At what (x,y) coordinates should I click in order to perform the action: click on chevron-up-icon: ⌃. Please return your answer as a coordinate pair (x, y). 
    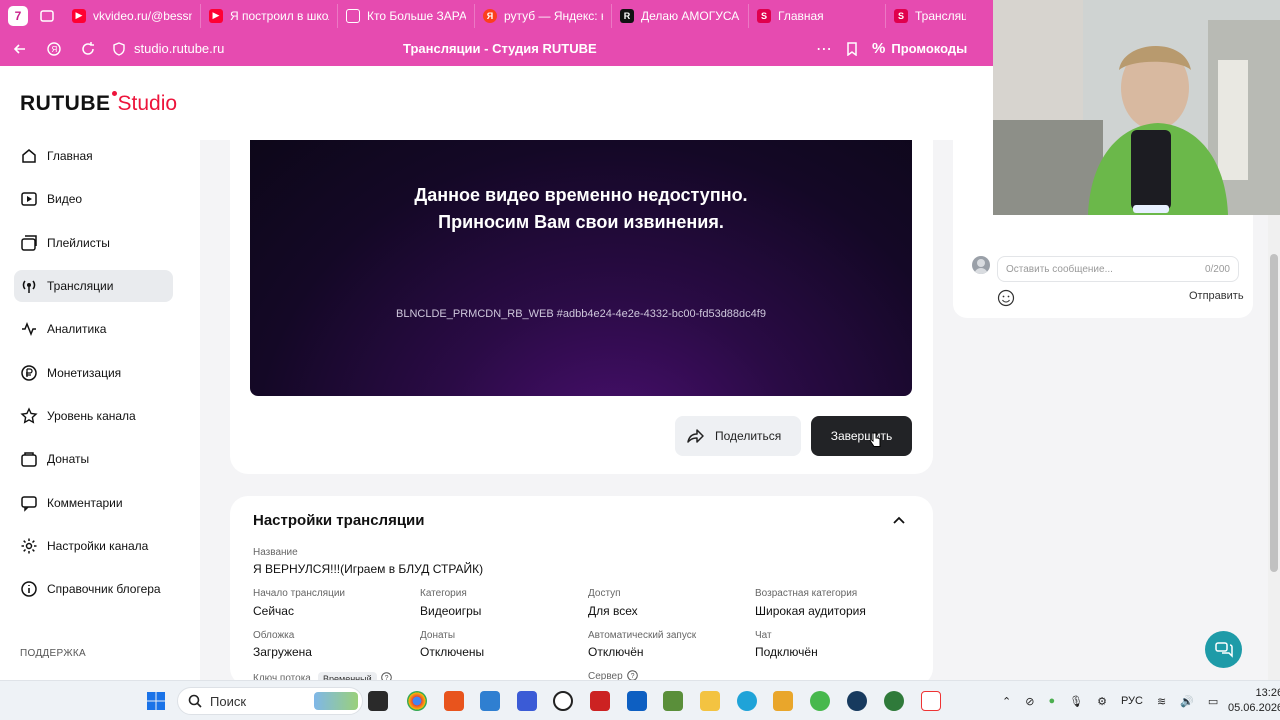
    Looking at the image, I should click on (1006, 701).